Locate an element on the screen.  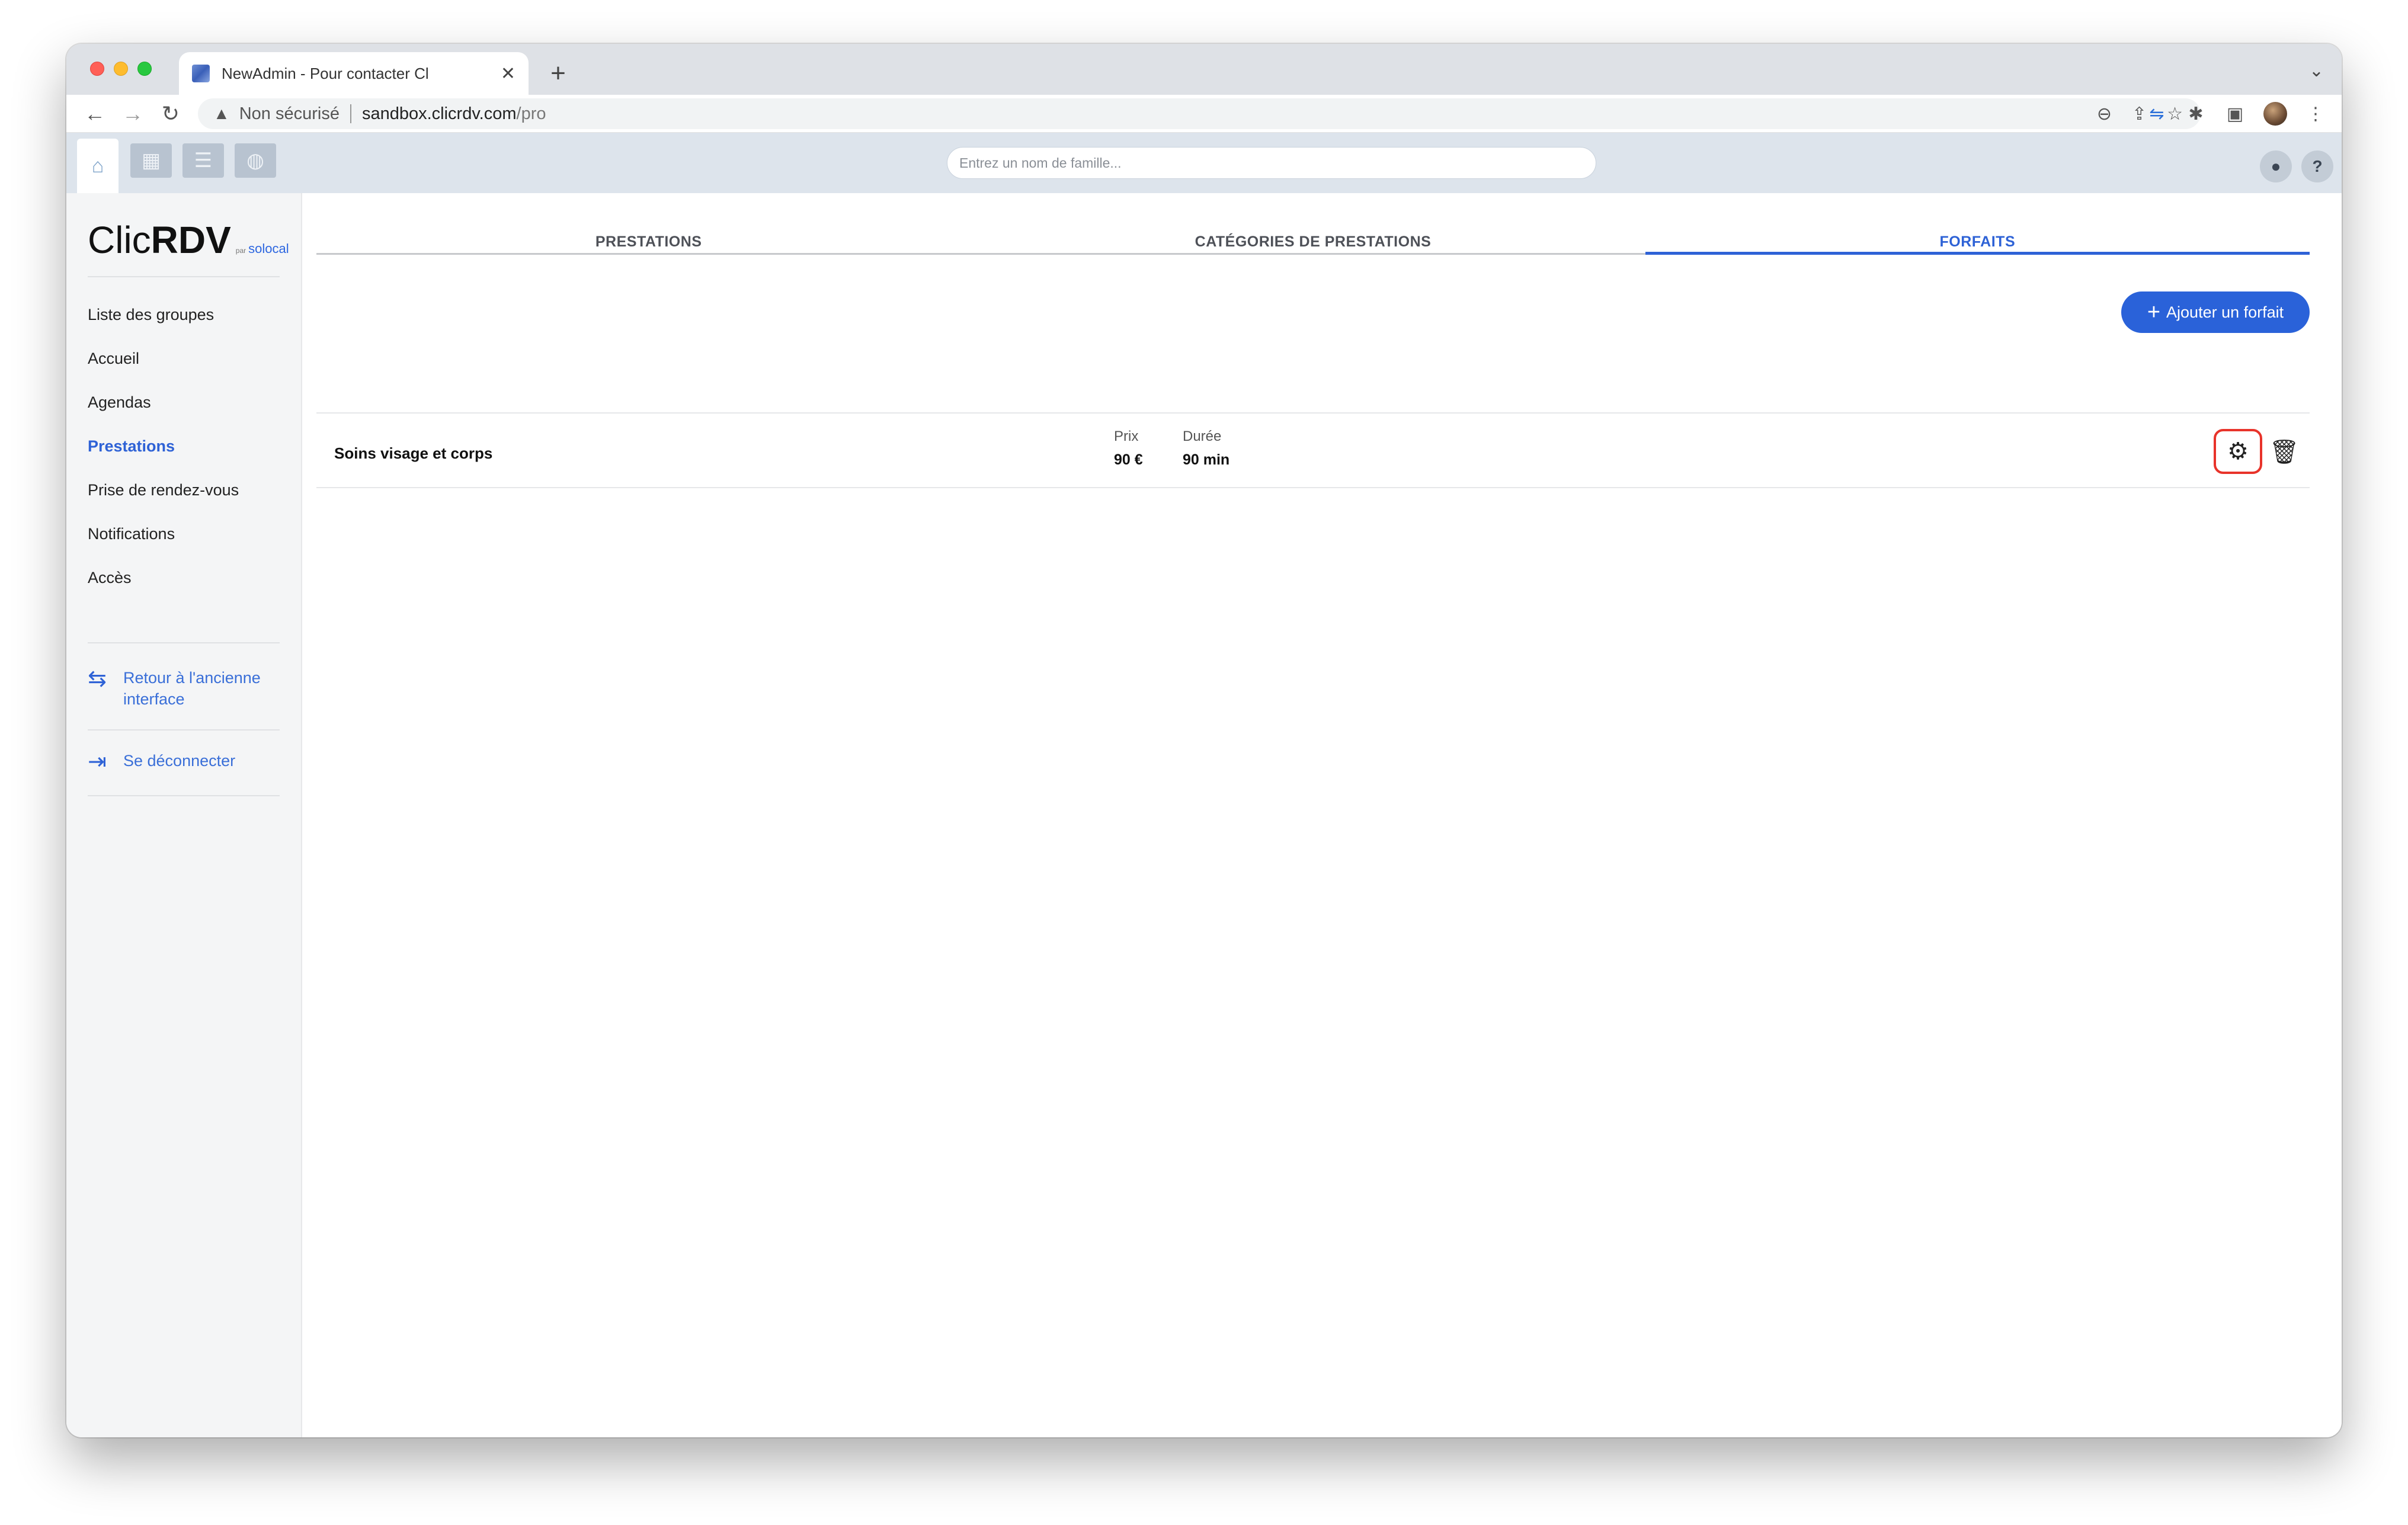
duration-label: Durée is located at coordinates (1202, 436).